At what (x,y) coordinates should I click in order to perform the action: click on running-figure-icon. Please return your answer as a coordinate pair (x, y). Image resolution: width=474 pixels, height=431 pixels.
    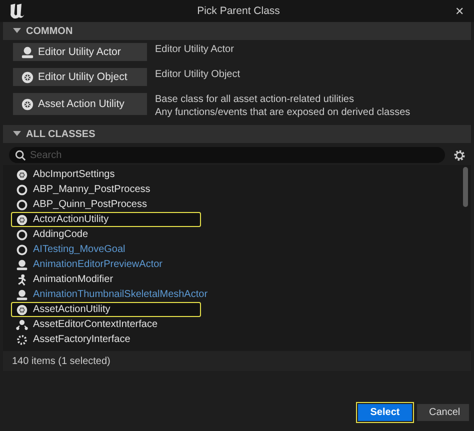
    Looking at the image, I should click on (22, 280).